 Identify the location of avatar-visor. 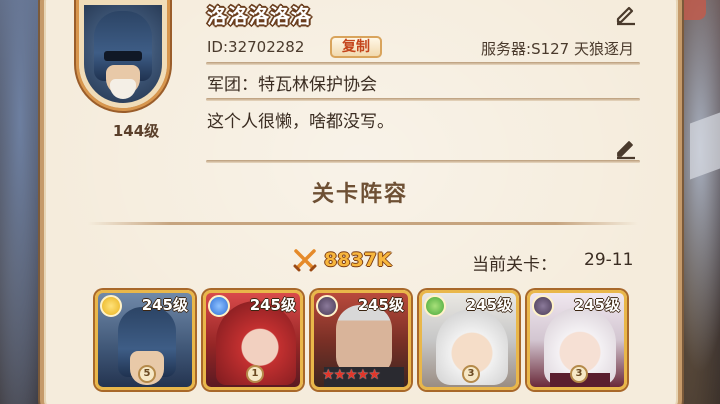
(123, 56).